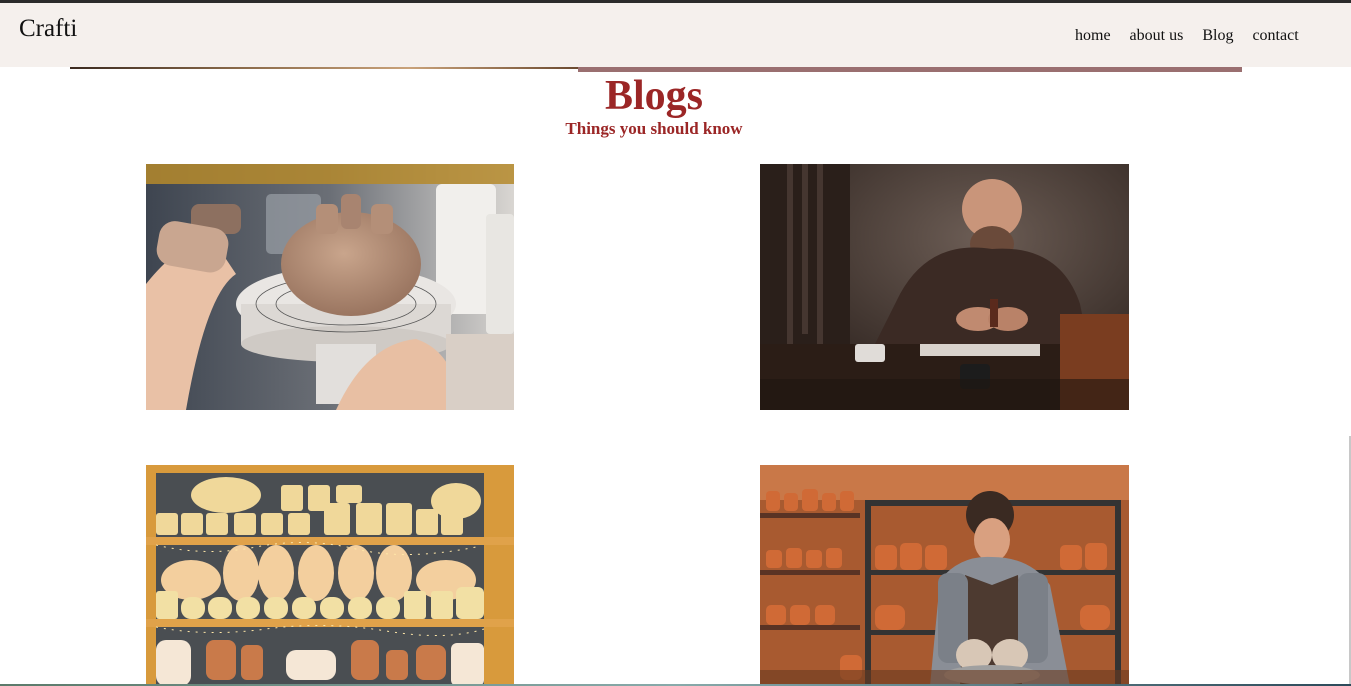 The height and width of the screenshot is (686, 1351). What do you see at coordinates (48, 29) in the screenshot?
I see `brand-logo: Crafti` at bounding box center [48, 29].